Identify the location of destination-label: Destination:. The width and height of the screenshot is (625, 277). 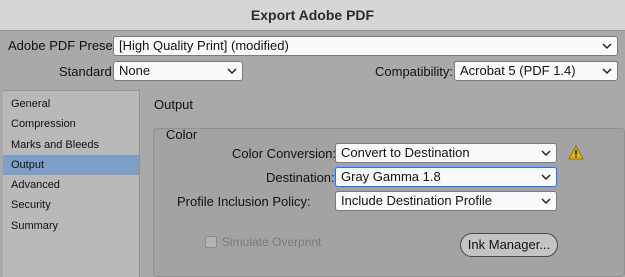
(300, 177).